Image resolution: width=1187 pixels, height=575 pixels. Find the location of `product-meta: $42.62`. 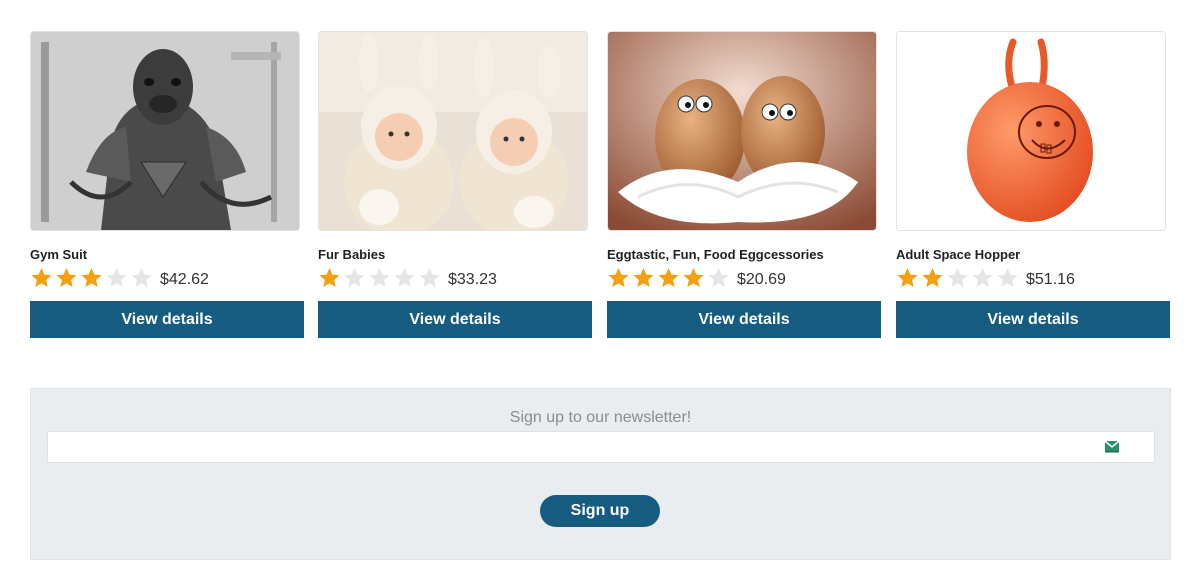

product-meta: $42.62 is located at coordinates (167, 279).